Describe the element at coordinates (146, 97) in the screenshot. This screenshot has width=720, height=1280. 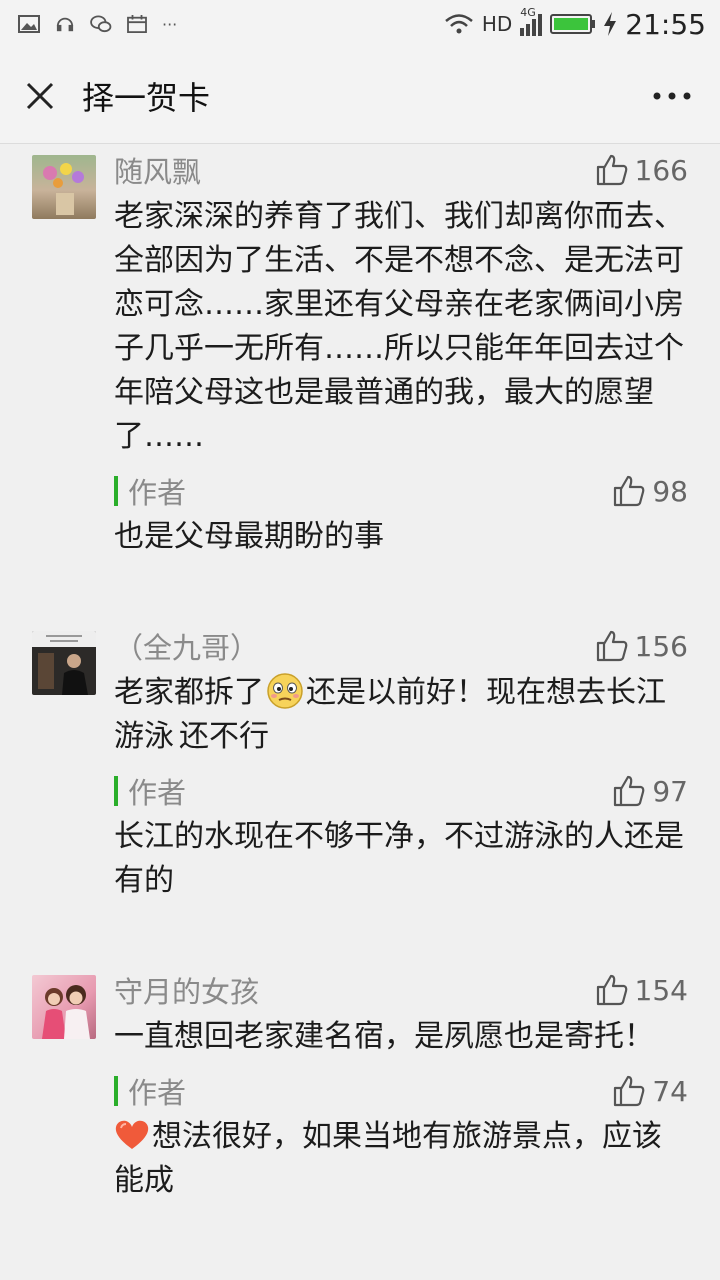
I see `page-title: 择一贺卡` at that location.